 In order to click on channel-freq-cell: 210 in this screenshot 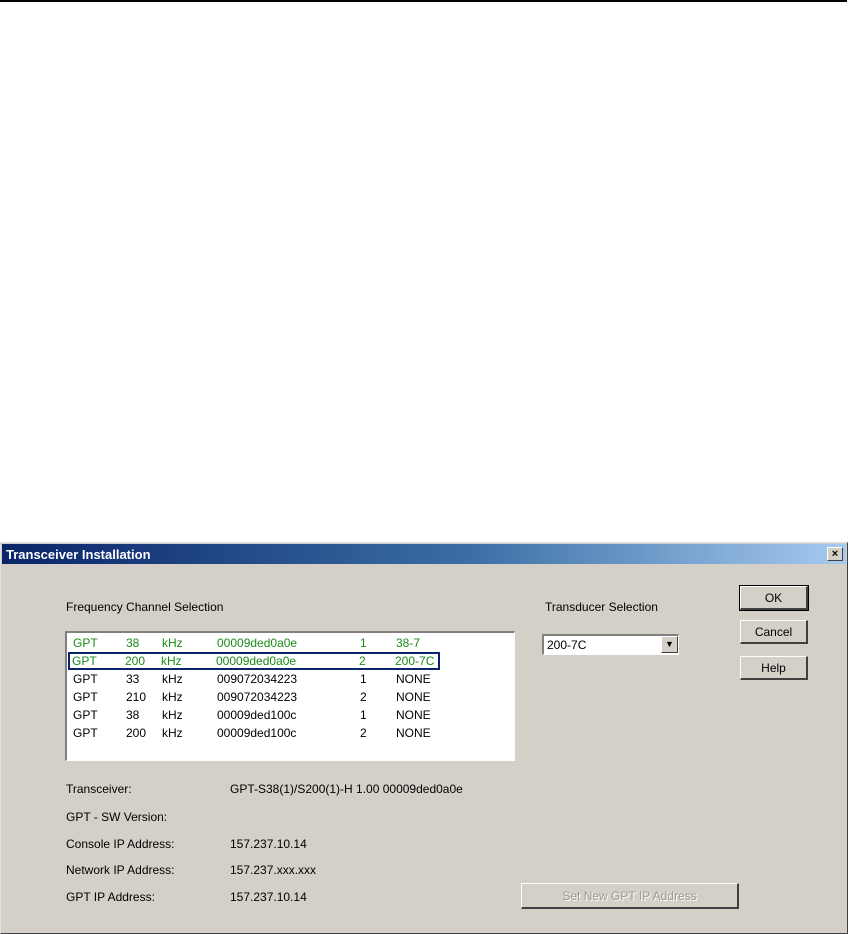, I will do `click(136, 697)`.